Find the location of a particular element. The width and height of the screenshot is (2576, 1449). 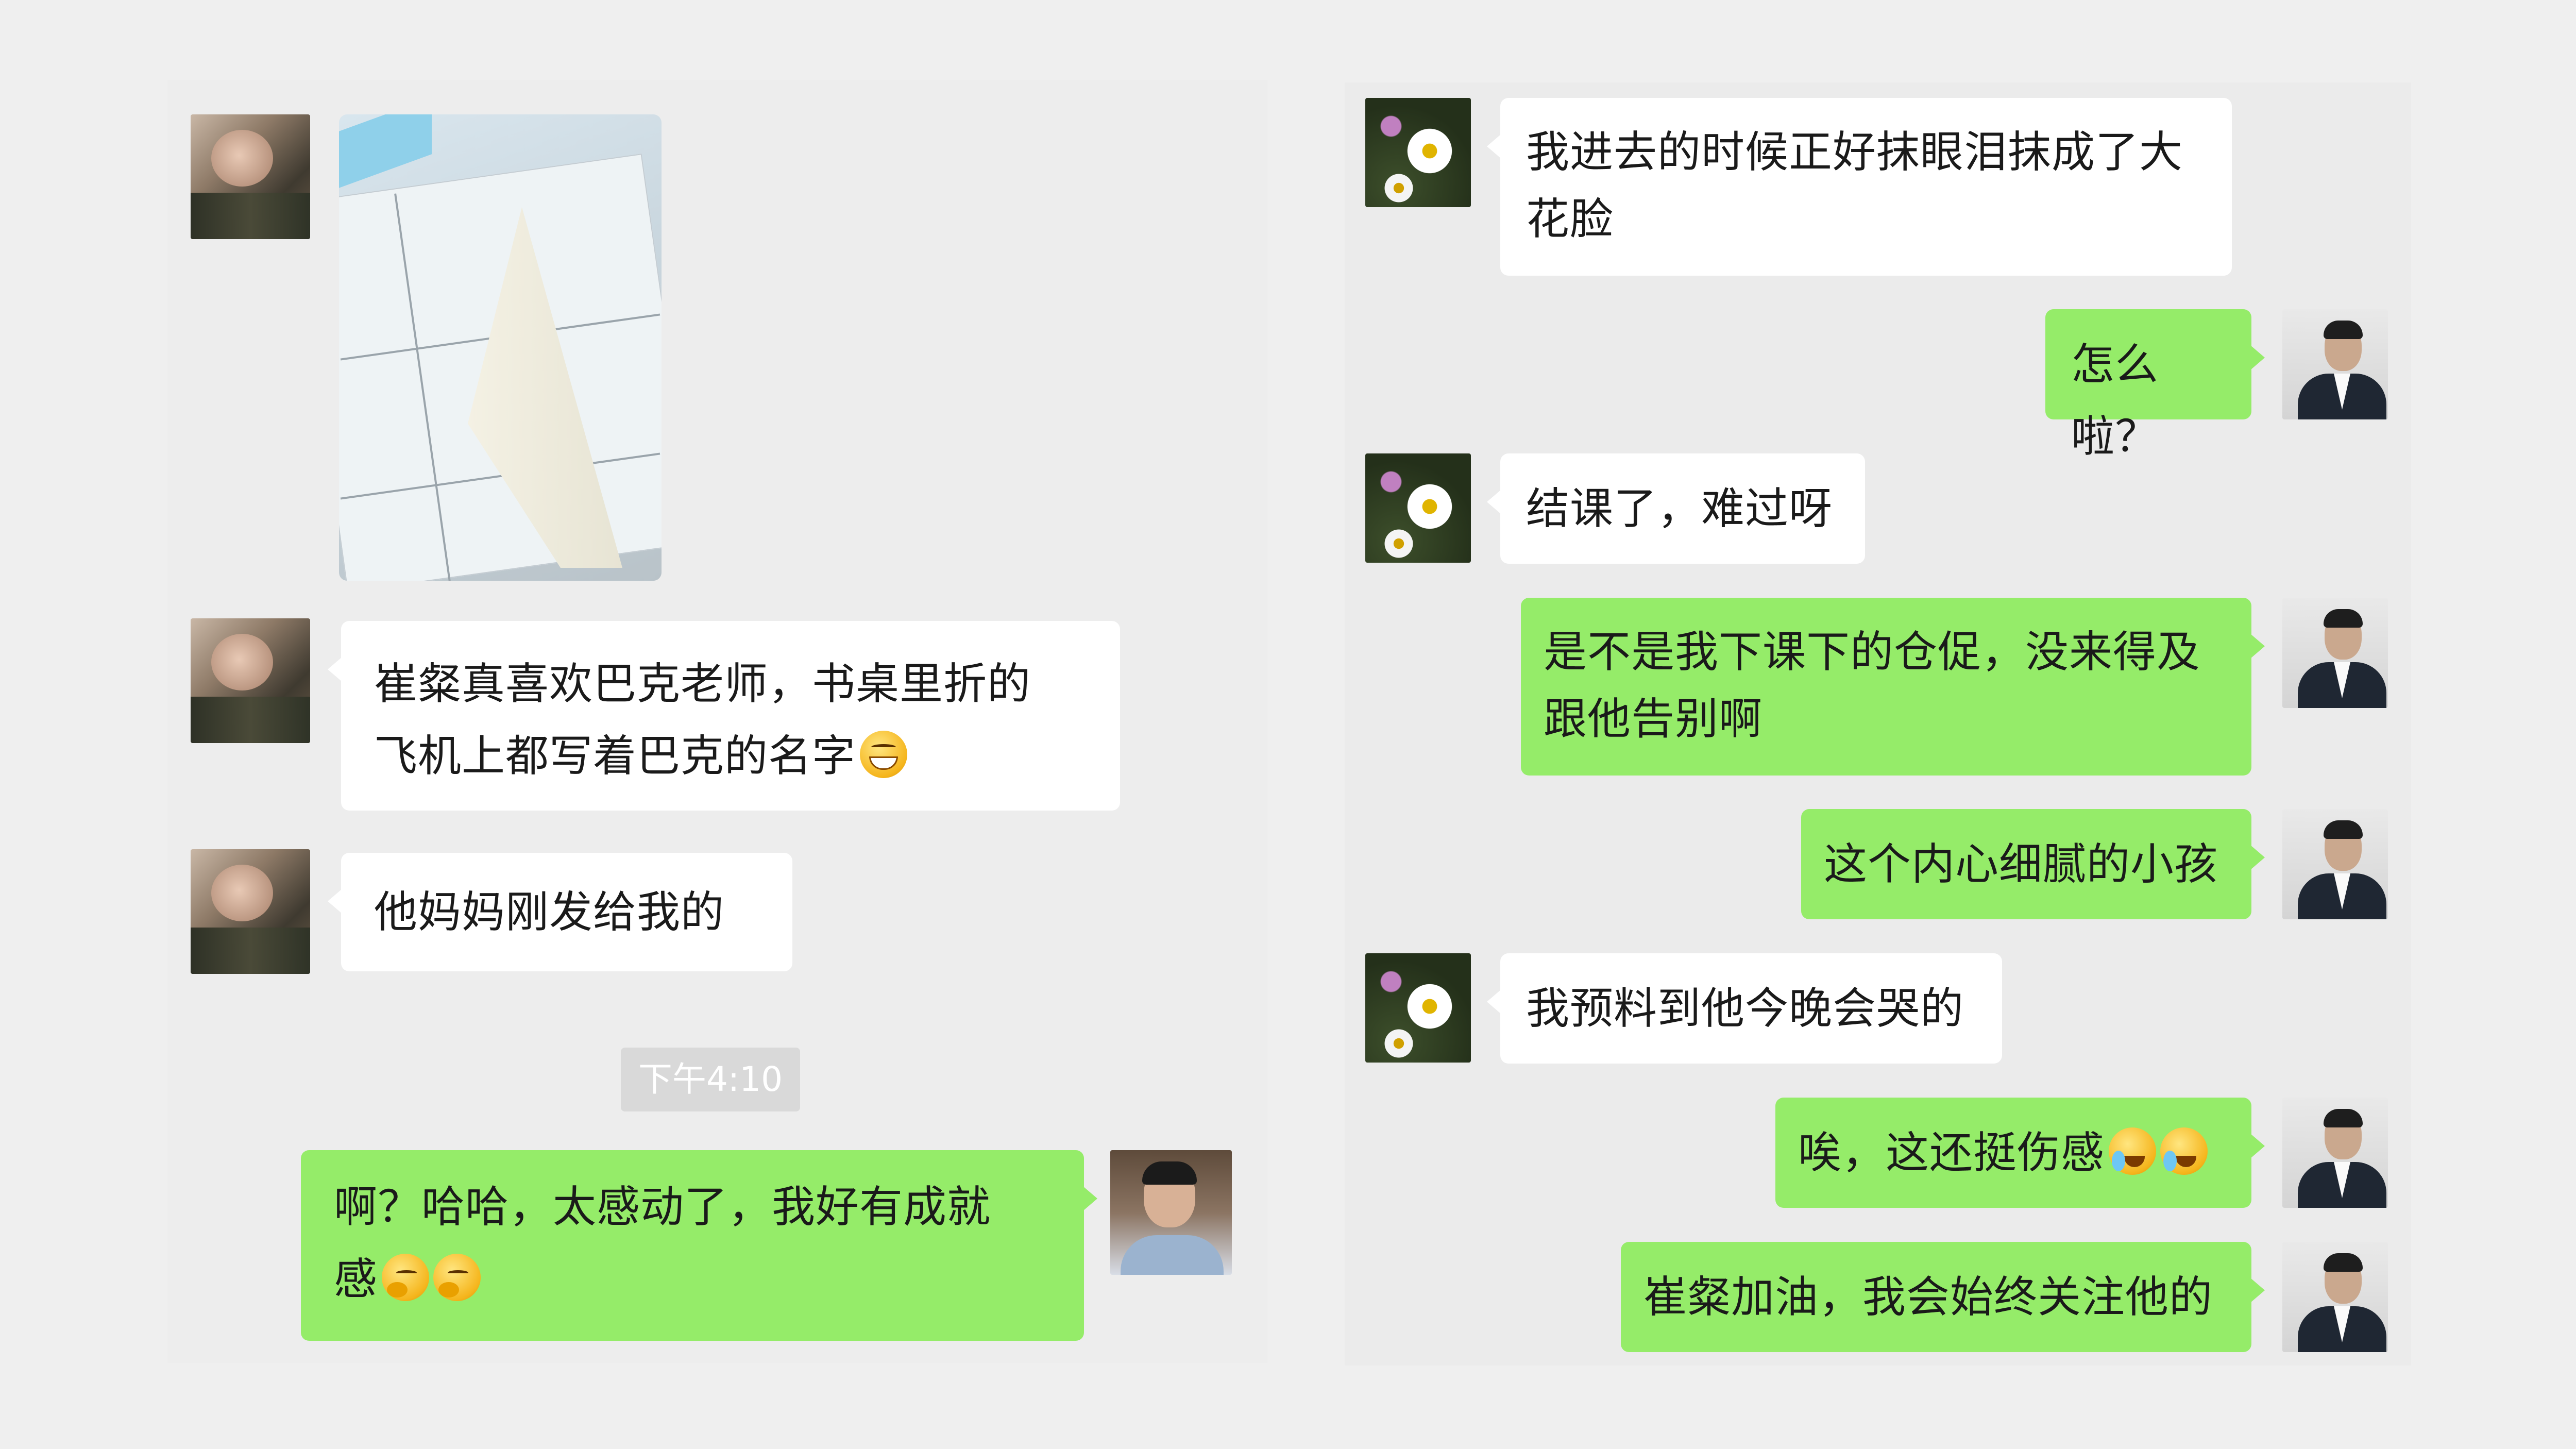

message-text: 唉，这还挺伤感 is located at coordinates (2017, 1153).